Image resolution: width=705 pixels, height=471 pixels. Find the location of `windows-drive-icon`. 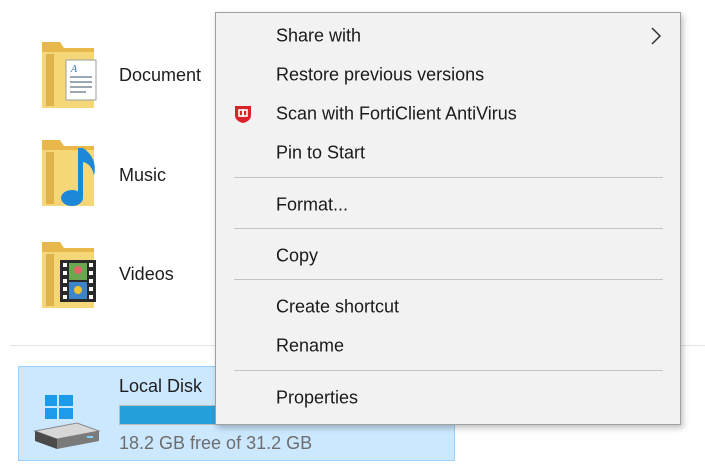

windows-drive-icon is located at coordinates (67, 422).